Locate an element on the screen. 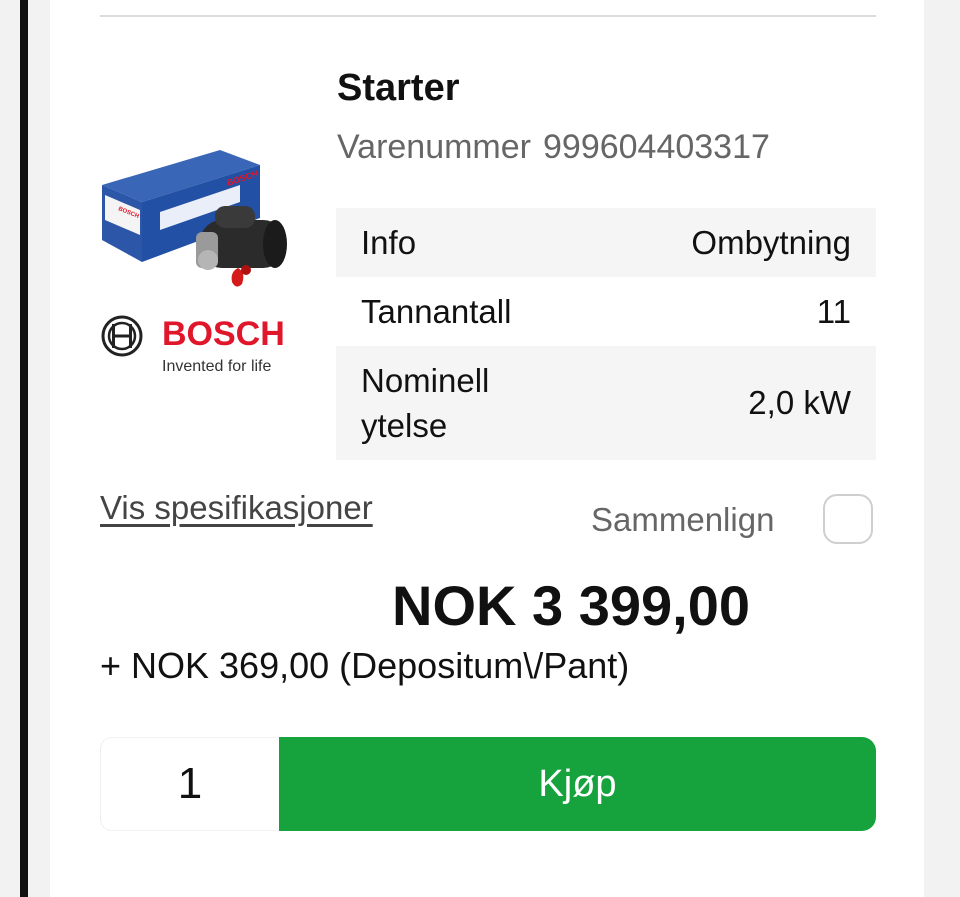  product-image: BOSCH BOSCH is located at coordinates (195, 217).